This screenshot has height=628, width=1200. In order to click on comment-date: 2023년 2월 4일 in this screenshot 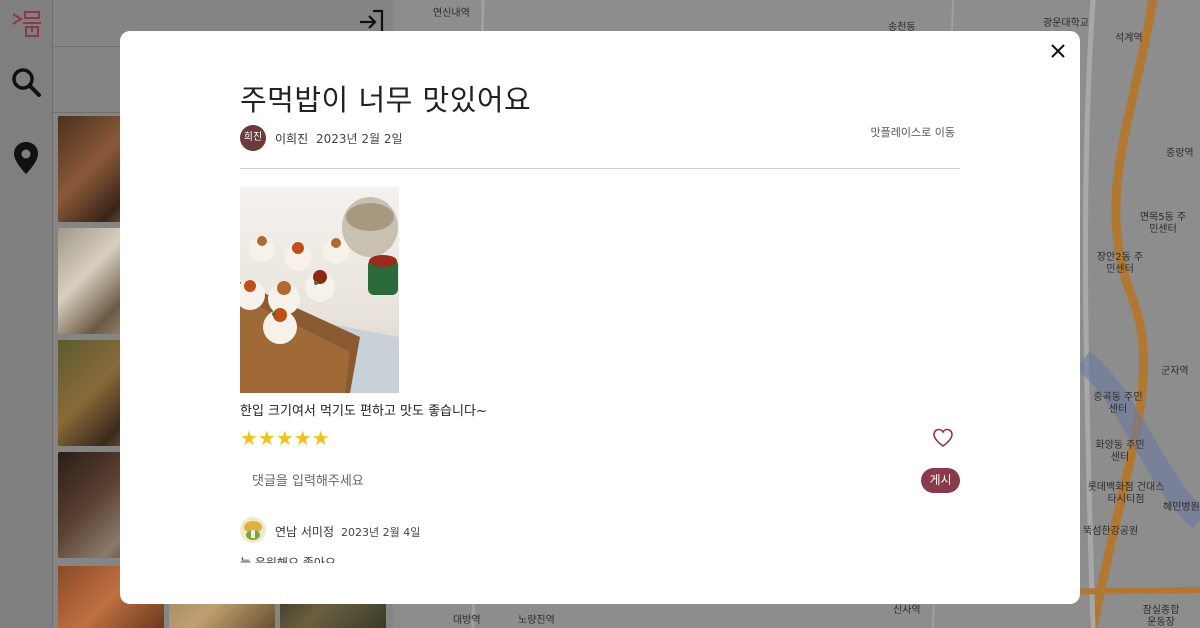, I will do `click(381, 532)`.